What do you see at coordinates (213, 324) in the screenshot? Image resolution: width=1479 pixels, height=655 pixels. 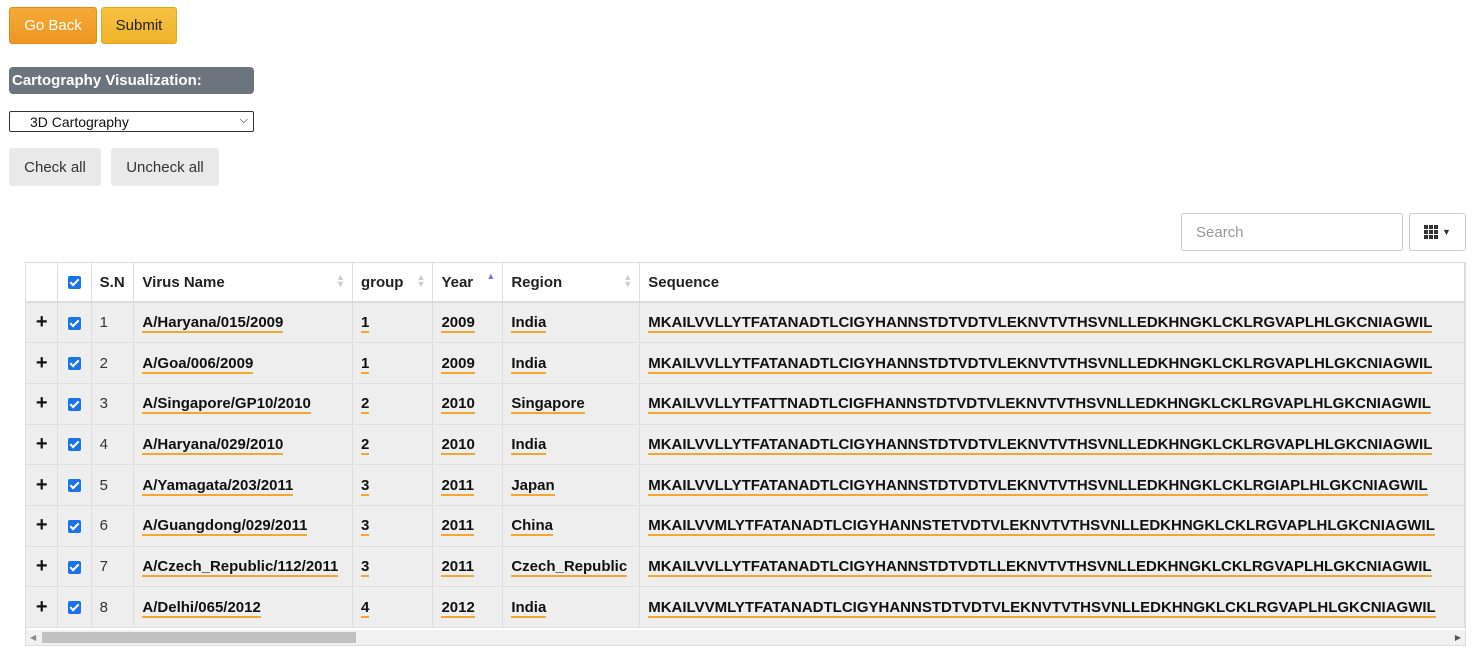 I see `virus-name-link: A/Haryana/015/2009` at bounding box center [213, 324].